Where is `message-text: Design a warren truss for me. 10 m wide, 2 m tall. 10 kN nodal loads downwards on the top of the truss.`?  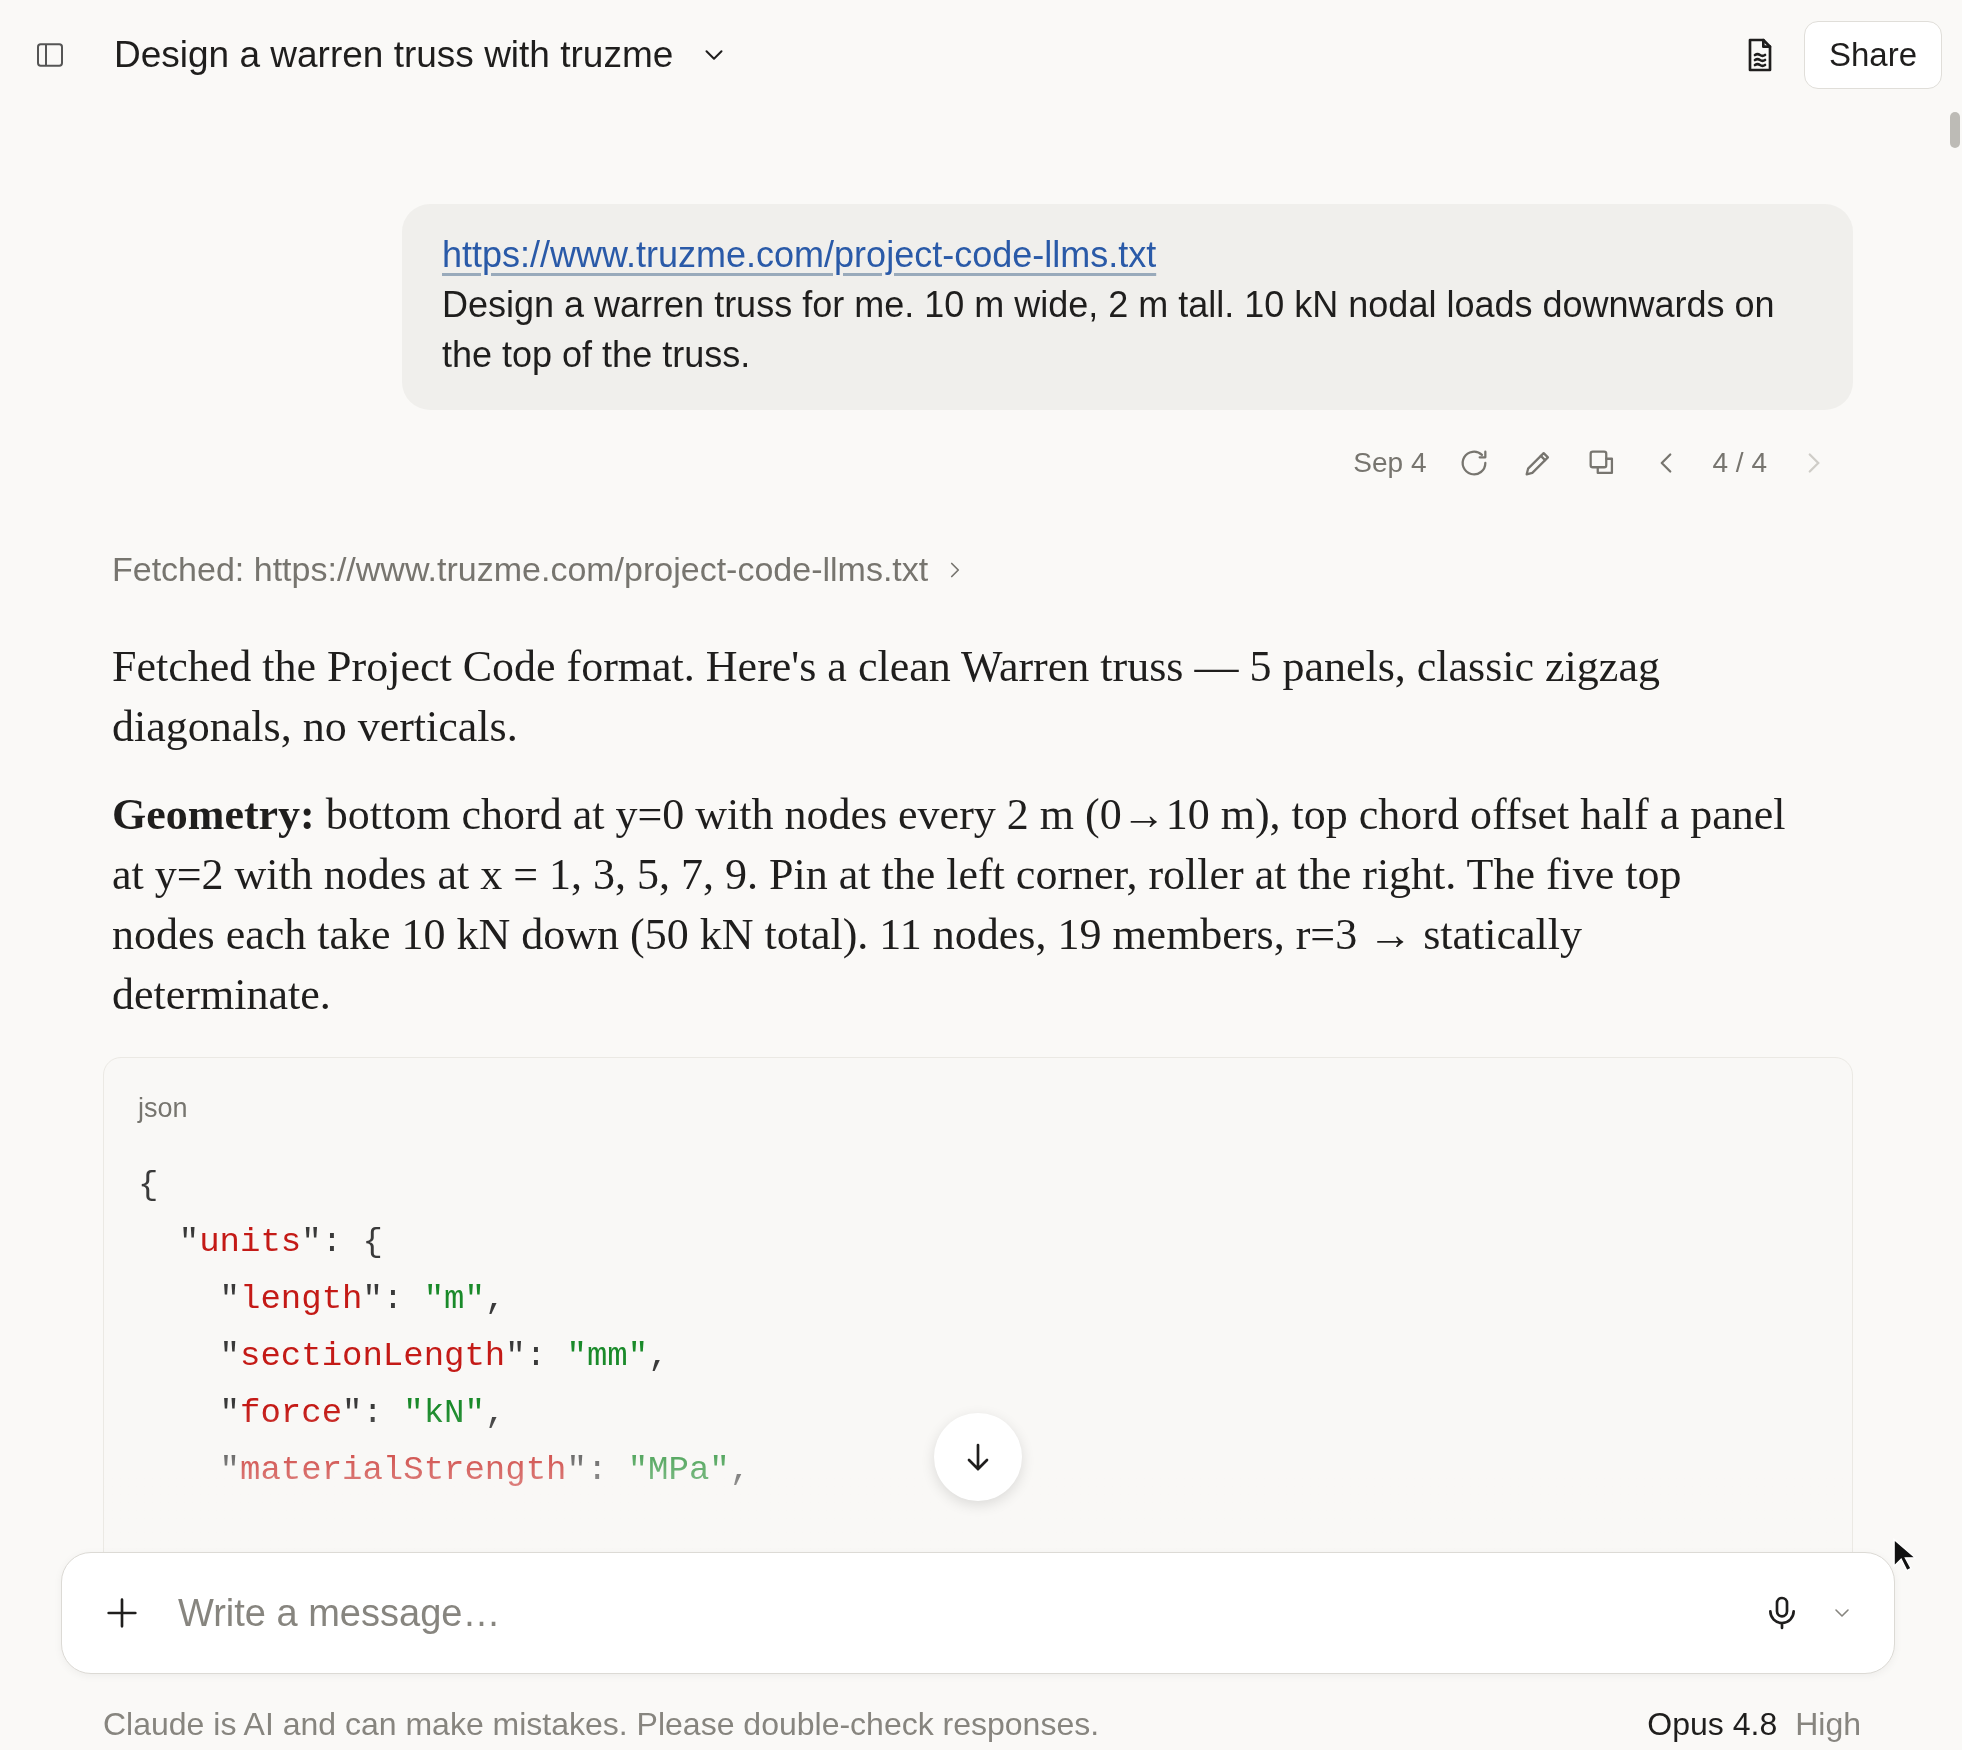
message-text: Design a warren truss for me. 10 m wide, 2 m tall. 10 kN nodal loads downwards on the top of the truss. is located at coordinates (1109, 330).